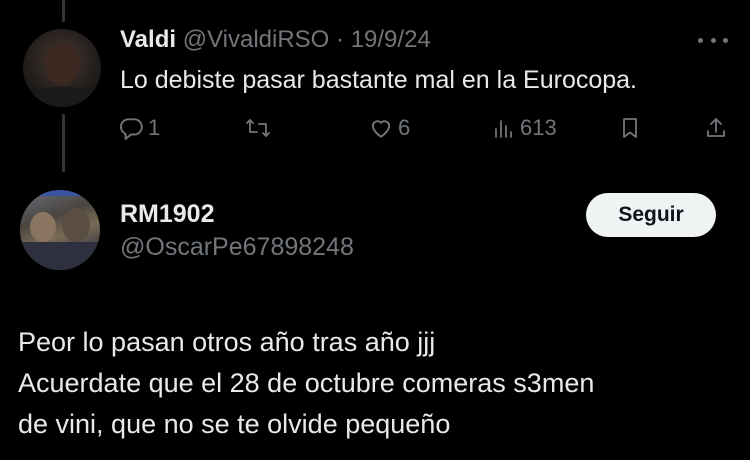 The width and height of the screenshot is (750, 460). I want to click on views-icon, so click(503, 129).